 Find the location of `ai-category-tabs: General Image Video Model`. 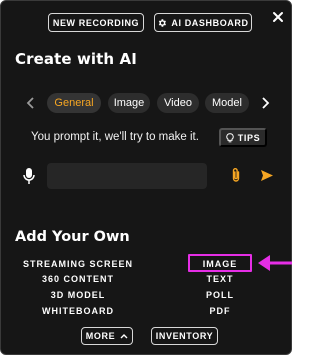

ai-category-tabs: General Image Video Model is located at coordinates (147, 103).